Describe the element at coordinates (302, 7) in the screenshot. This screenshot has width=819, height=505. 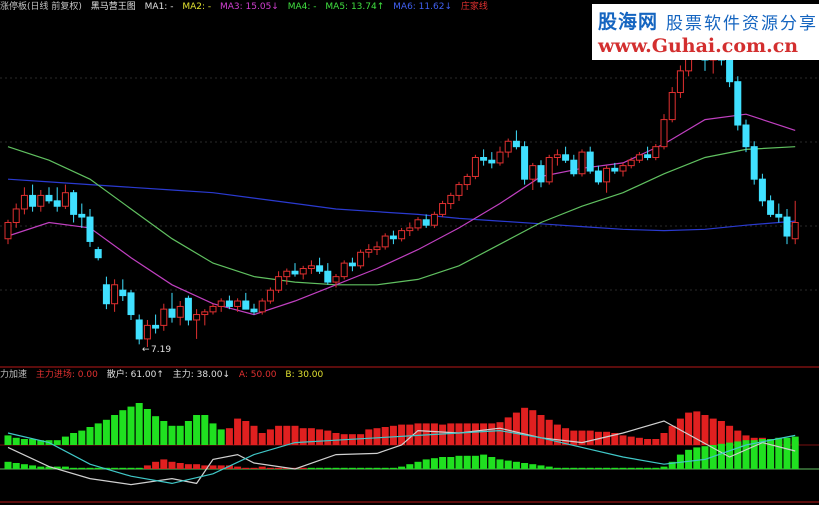
I see `ma4-readout: MA4: -` at that location.